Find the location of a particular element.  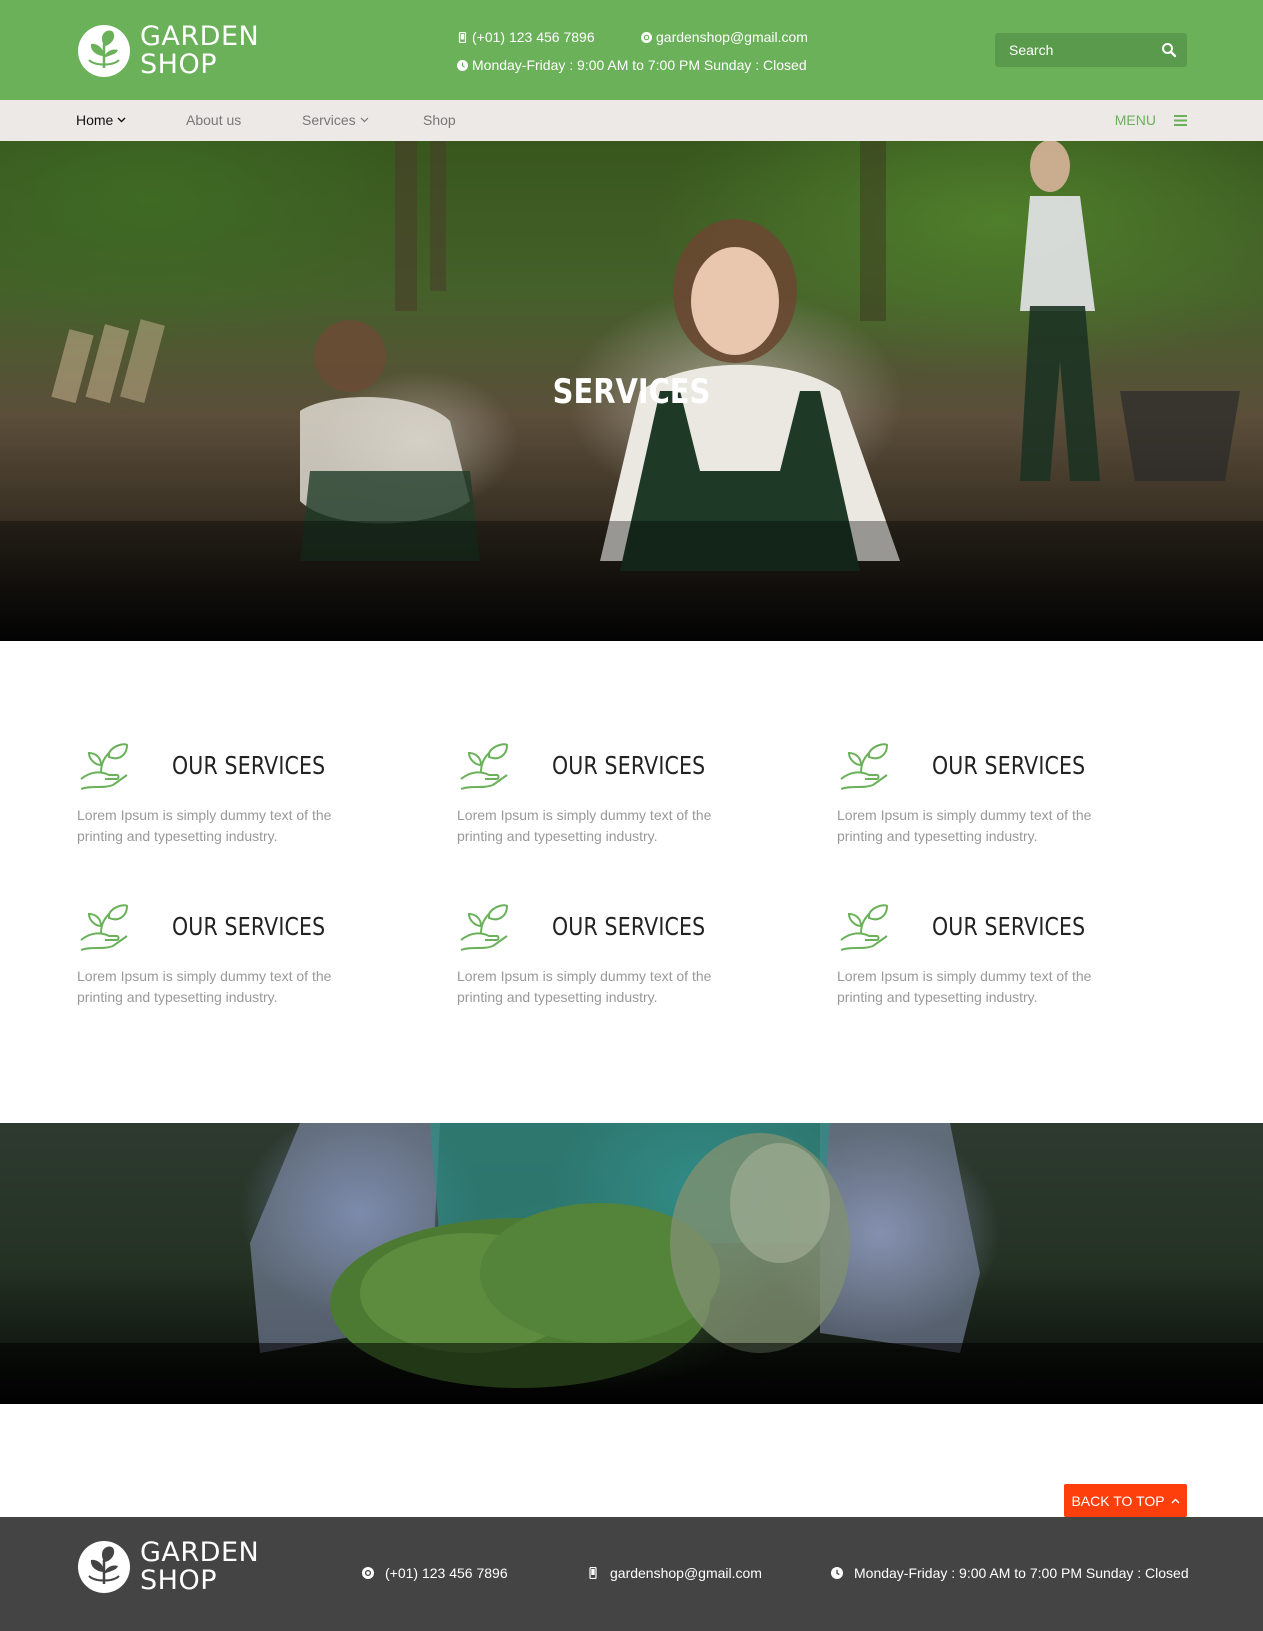

footer-email: gardenshop@gmail.com is located at coordinates (674, 1573).